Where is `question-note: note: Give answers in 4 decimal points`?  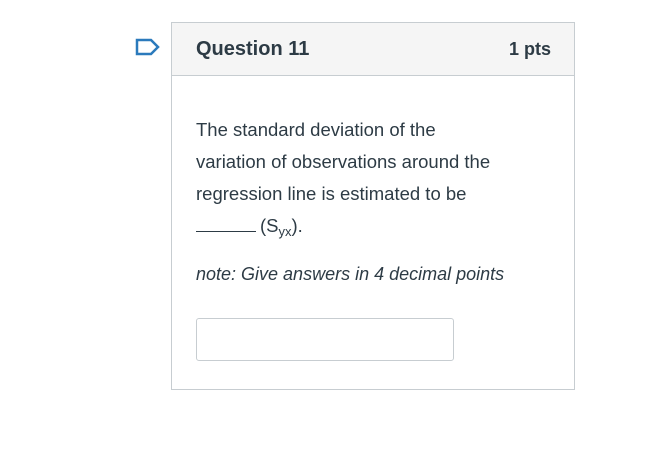 question-note: note: Give answers in 4 decimal points is located at coordinates (350, 274).